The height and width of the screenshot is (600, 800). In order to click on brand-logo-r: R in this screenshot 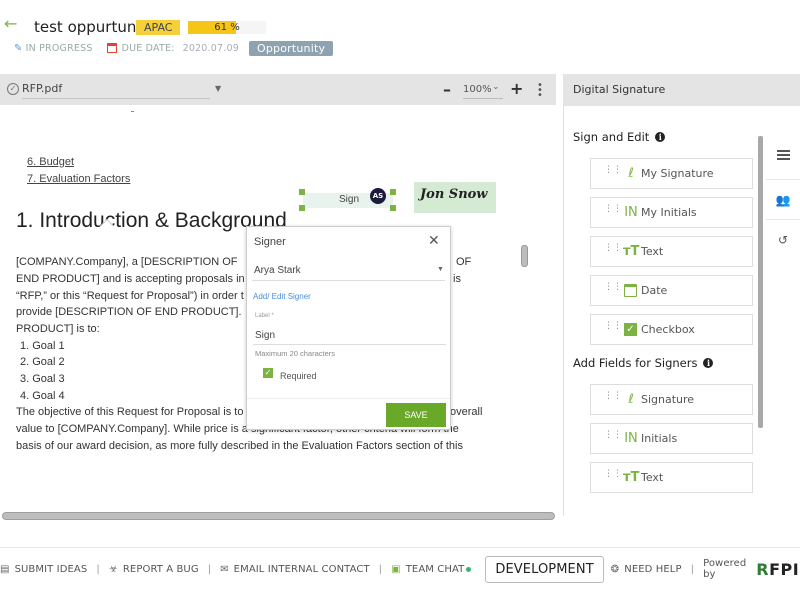, I will do `click(763, 569)`.